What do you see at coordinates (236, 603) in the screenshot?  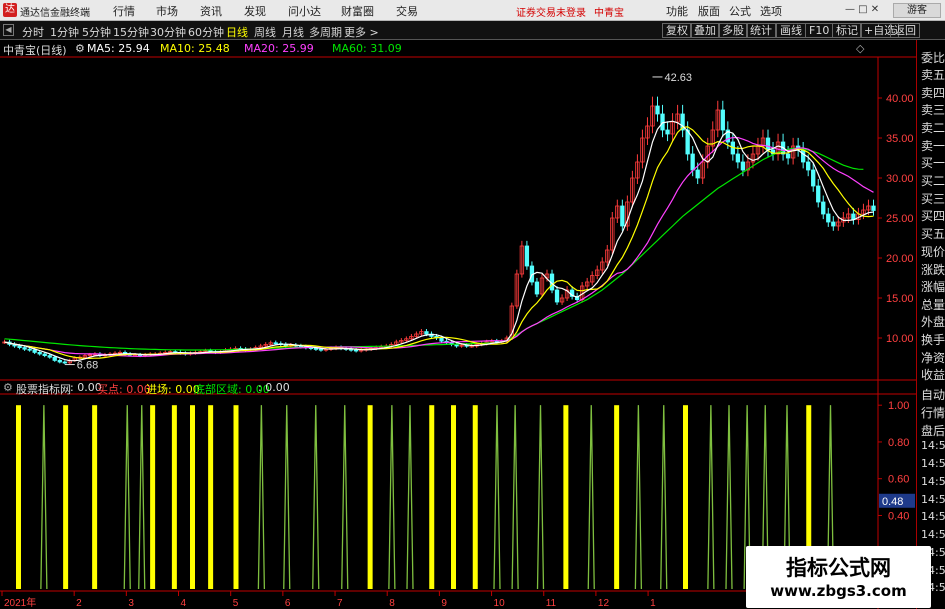 I see `x-tick-label: 5` at bounding box center [236, 603].